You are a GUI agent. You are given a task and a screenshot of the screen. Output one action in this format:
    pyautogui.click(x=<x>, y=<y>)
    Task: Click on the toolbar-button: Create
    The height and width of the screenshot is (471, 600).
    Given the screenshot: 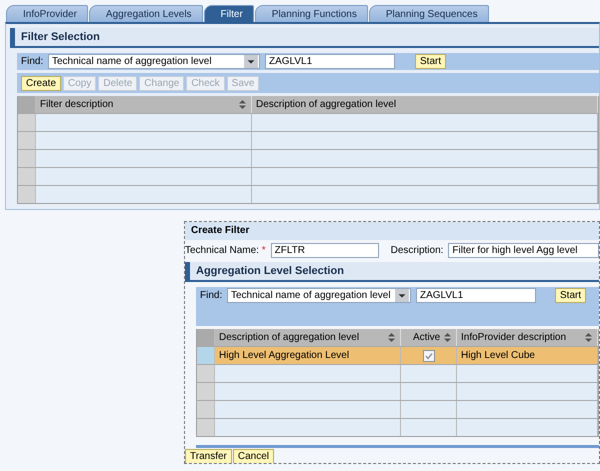 What is the action you would take?
    pyautogui.click(x=41, y=83)
    